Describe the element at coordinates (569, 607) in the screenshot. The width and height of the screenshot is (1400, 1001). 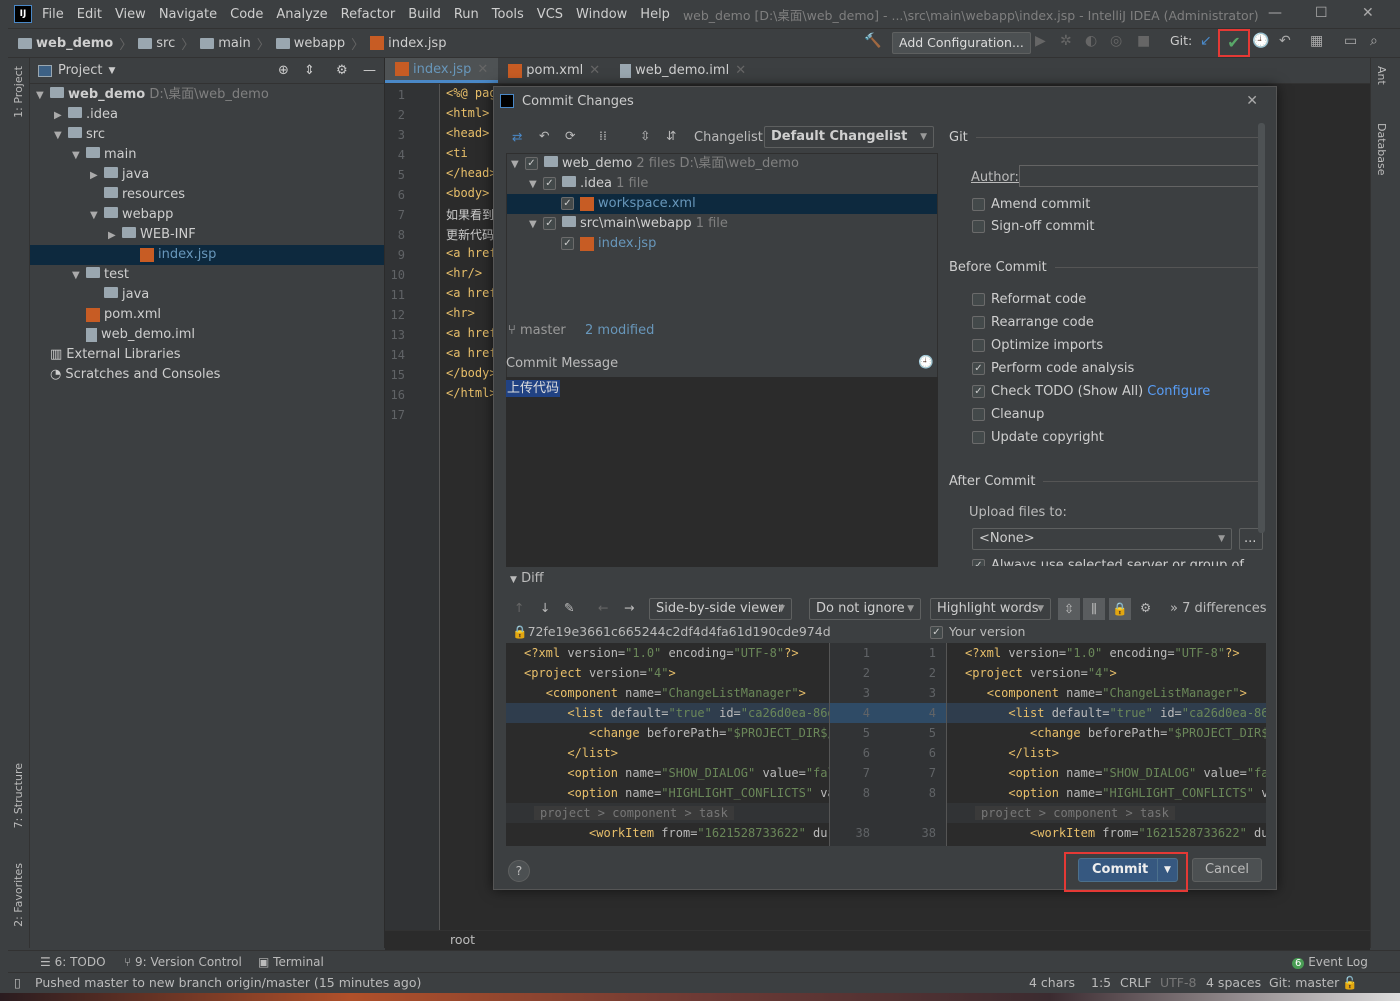
I see `edit-source-icon: ✎` at that location.